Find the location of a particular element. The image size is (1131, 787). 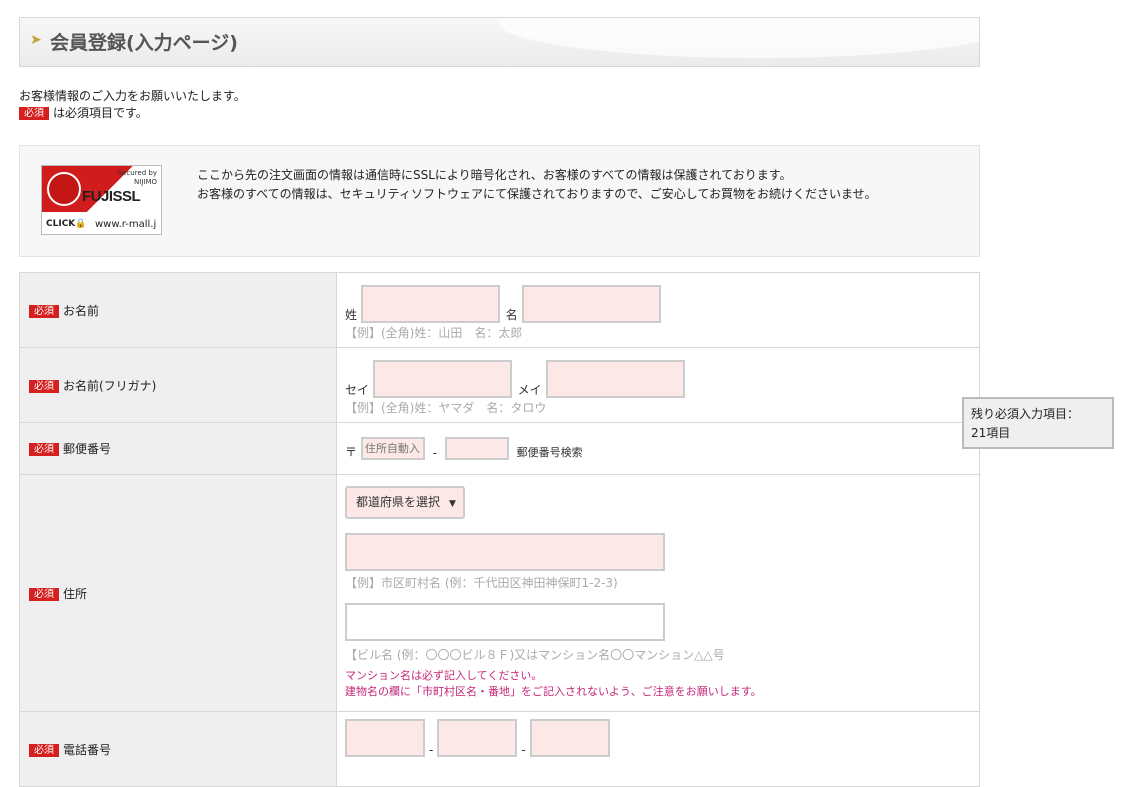

intro-line: お客様情報のご入力をお願いいたします。 is located at coordinates (132, 96).